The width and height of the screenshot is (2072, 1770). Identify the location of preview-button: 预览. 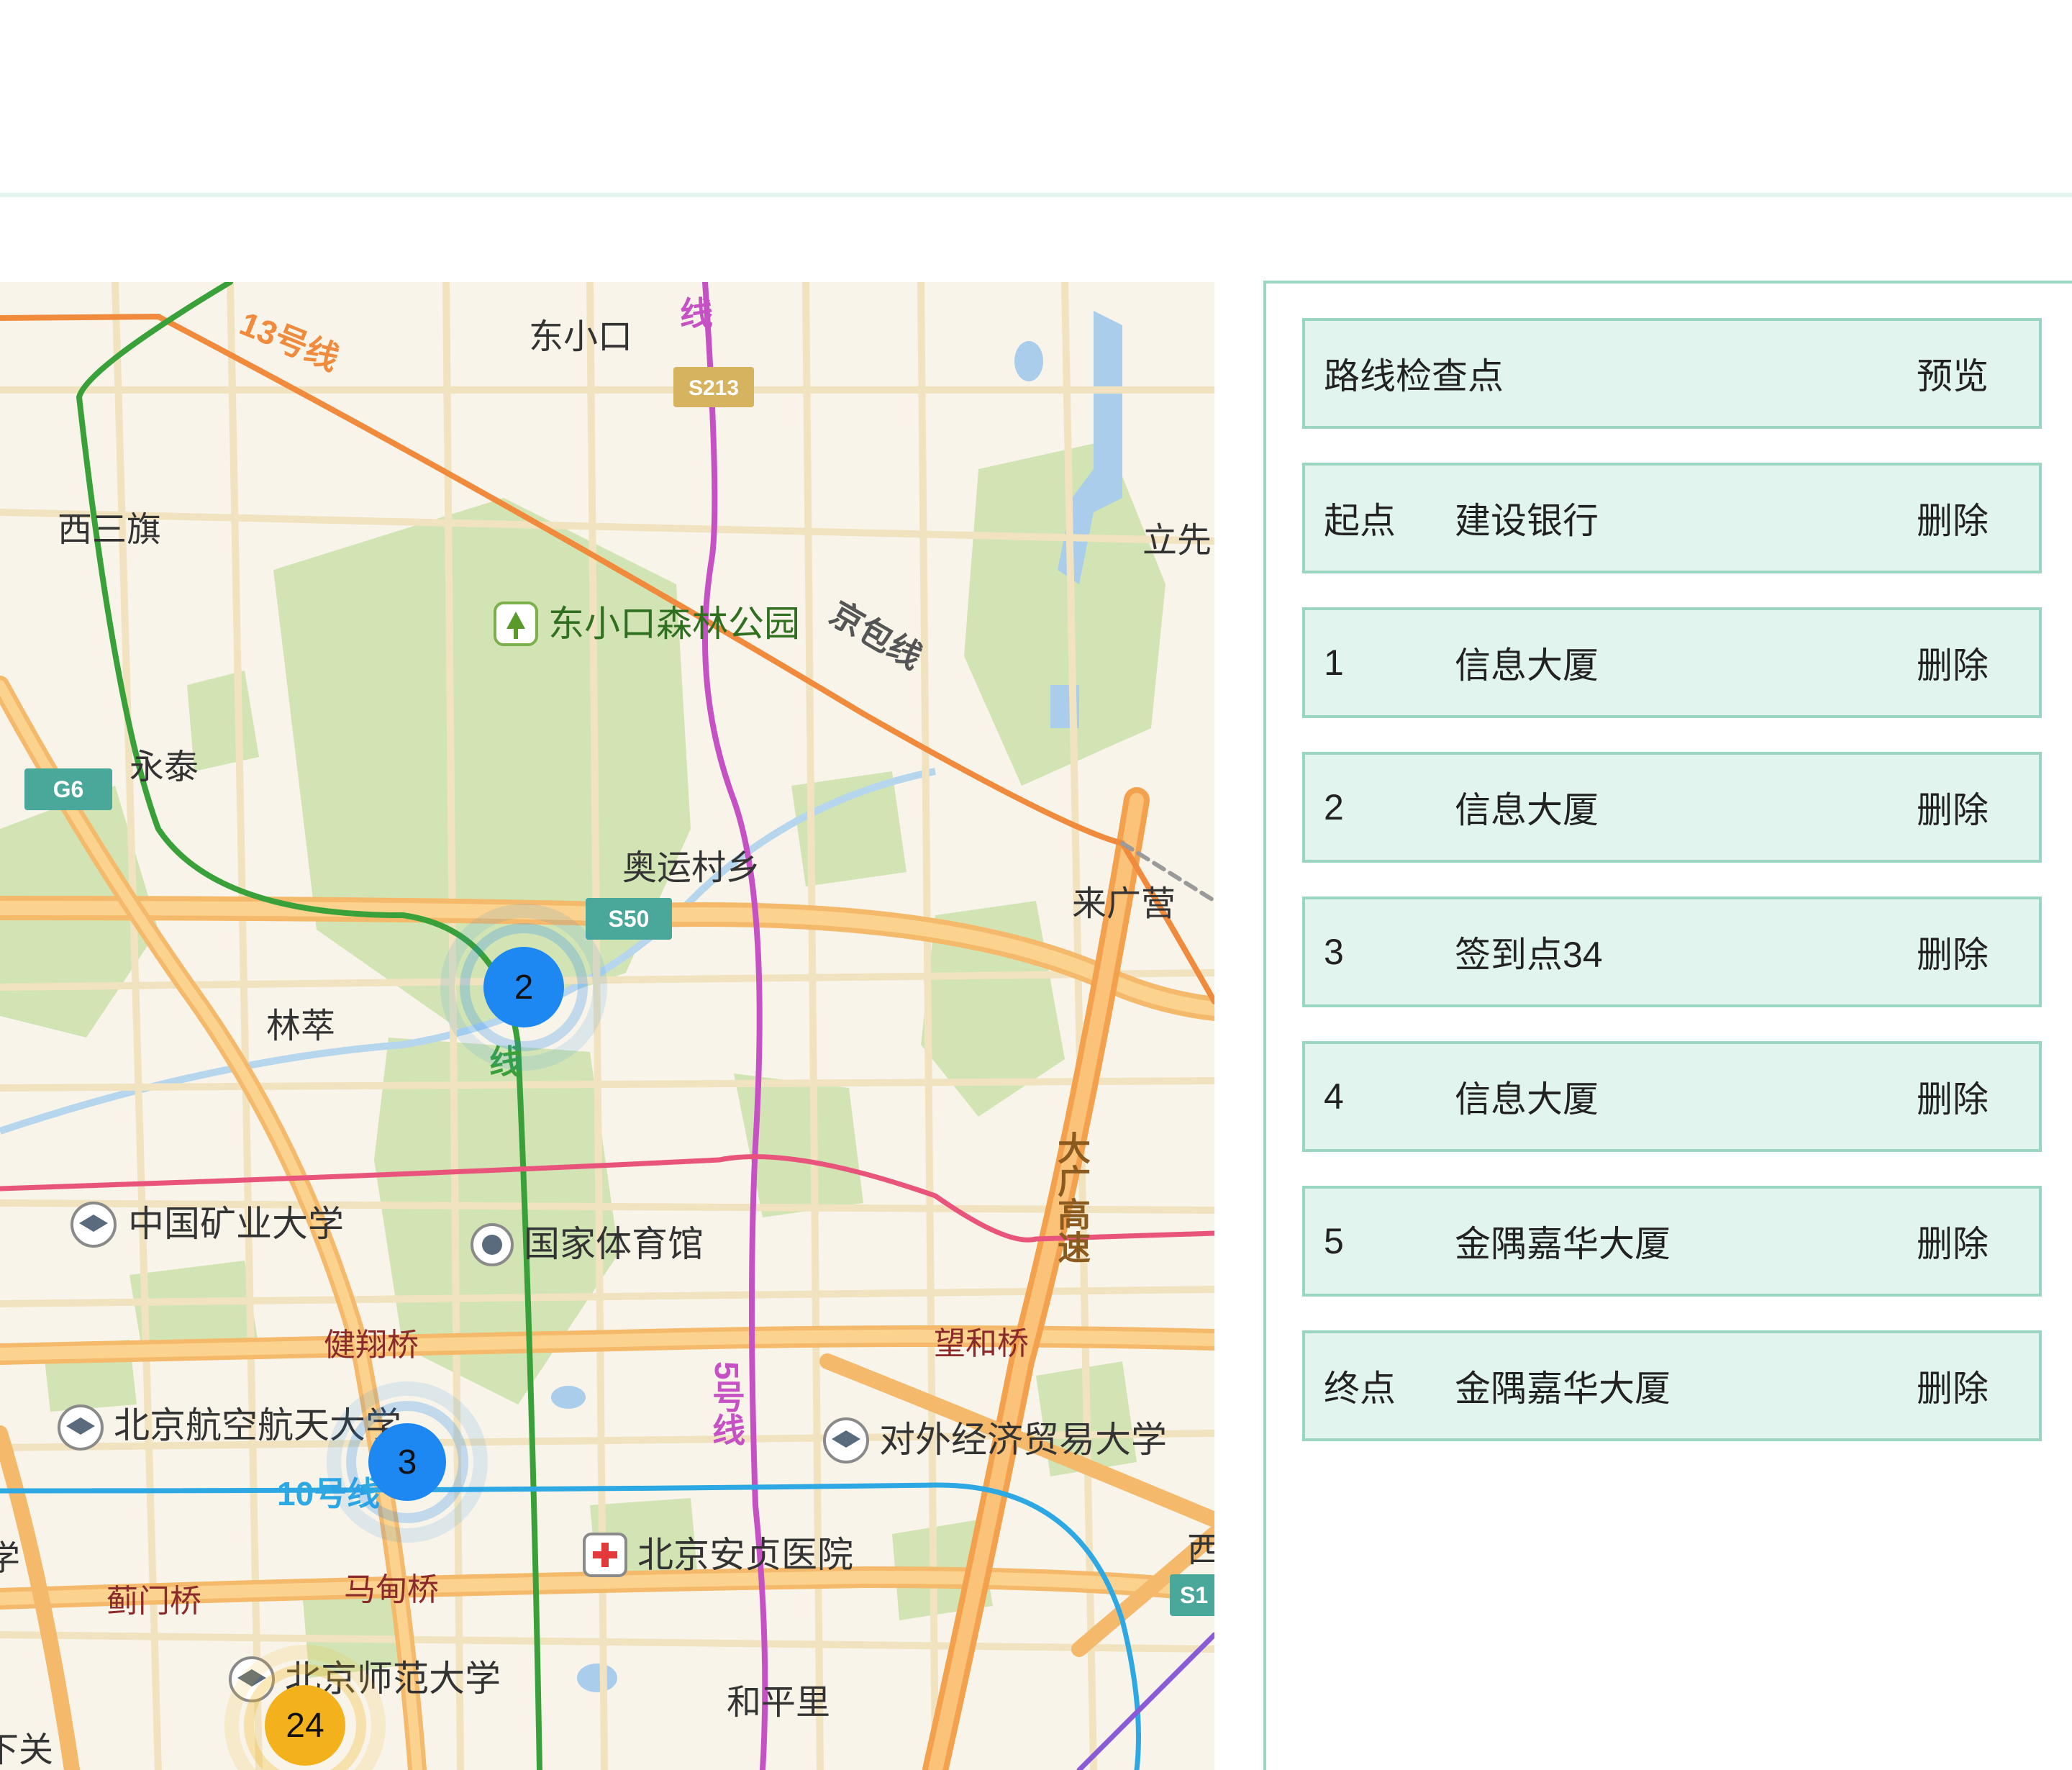
(1953, 373).